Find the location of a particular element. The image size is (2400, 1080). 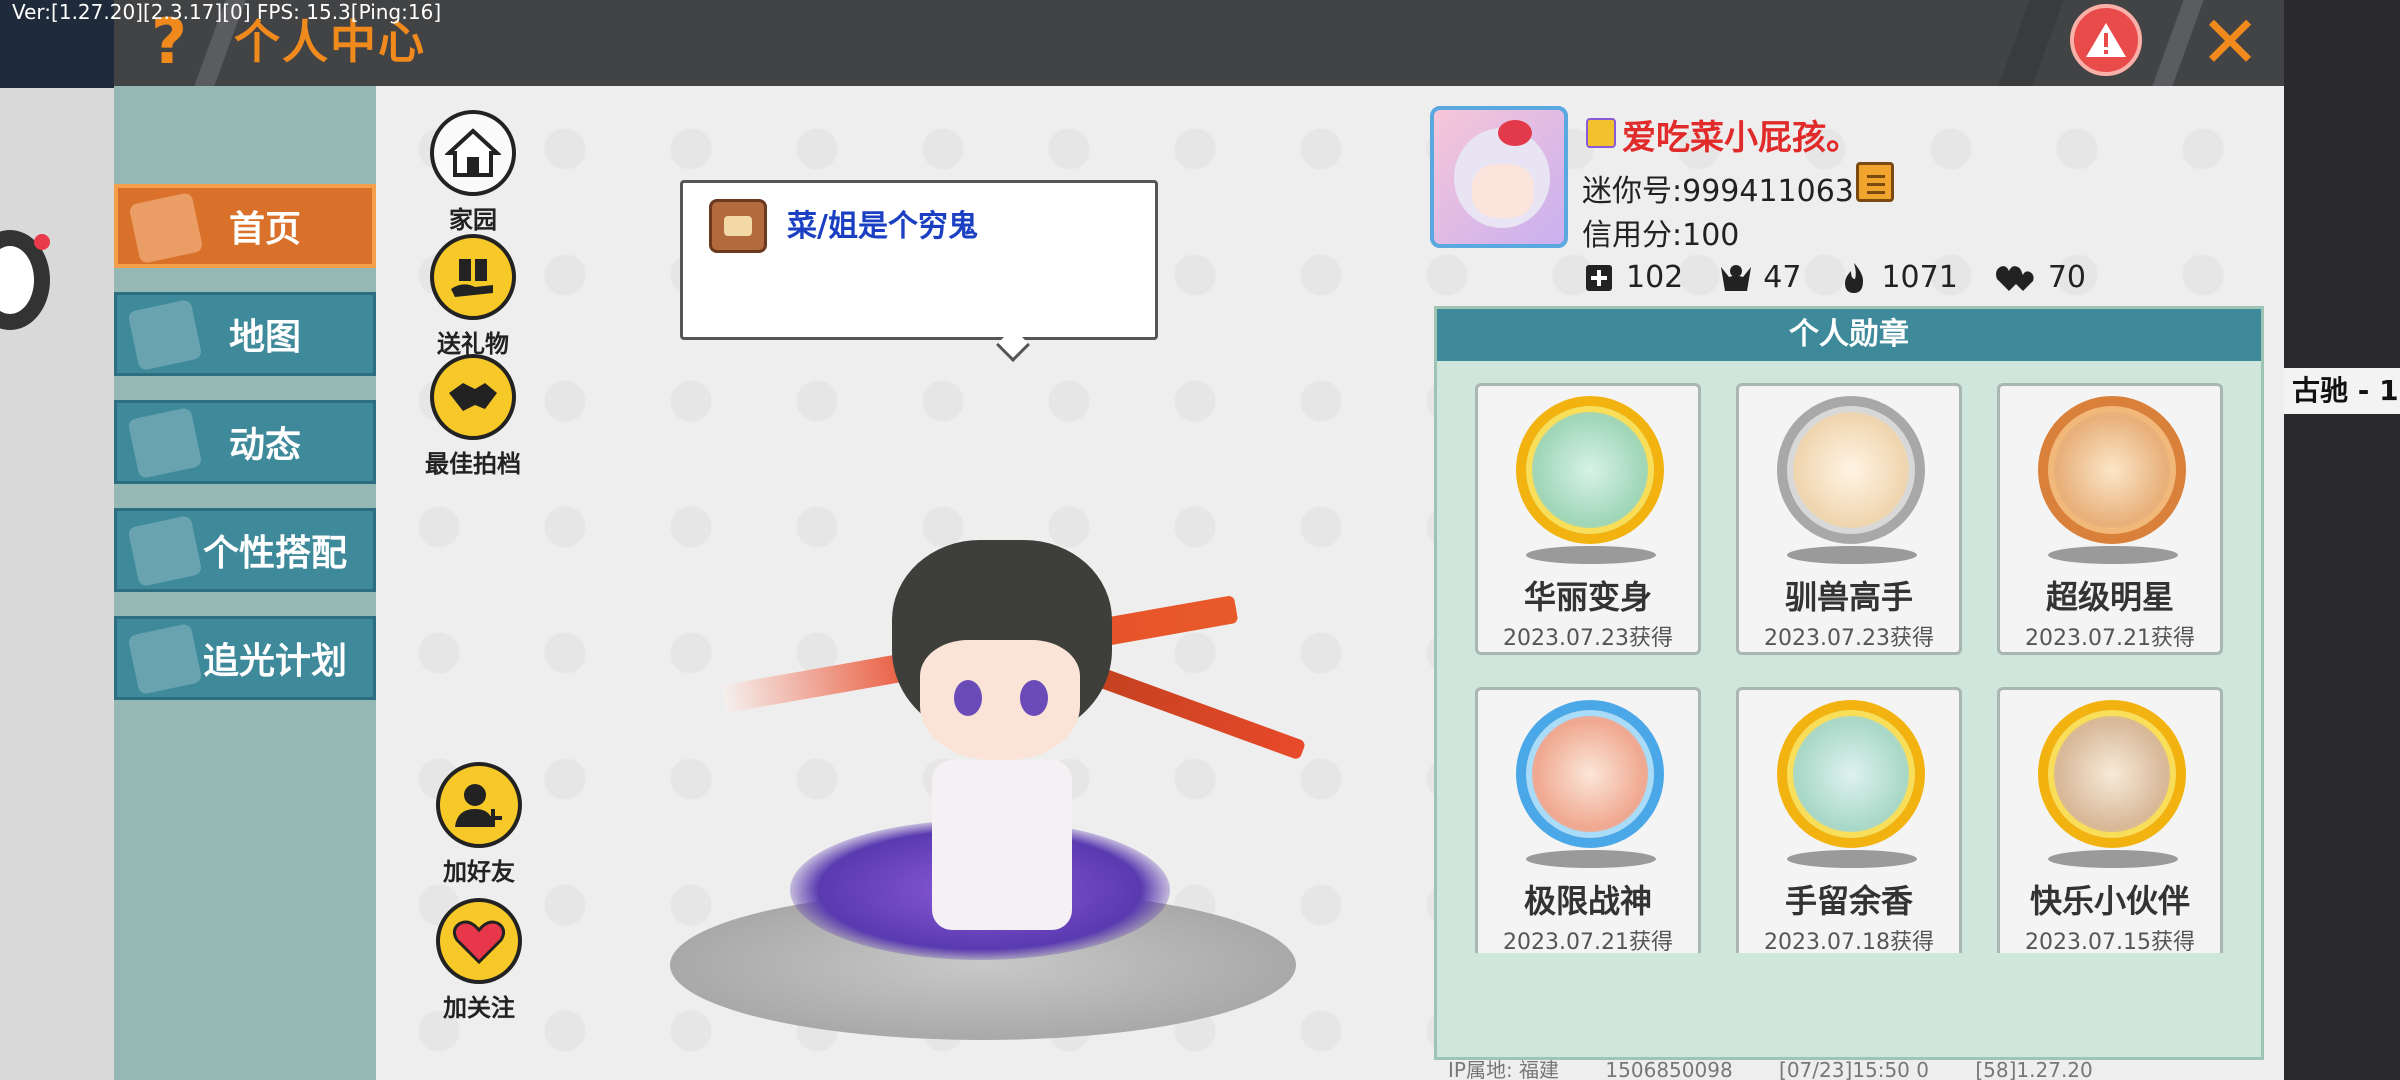

sidebar-item-map: 地图 is located at coordinates (245, 334).